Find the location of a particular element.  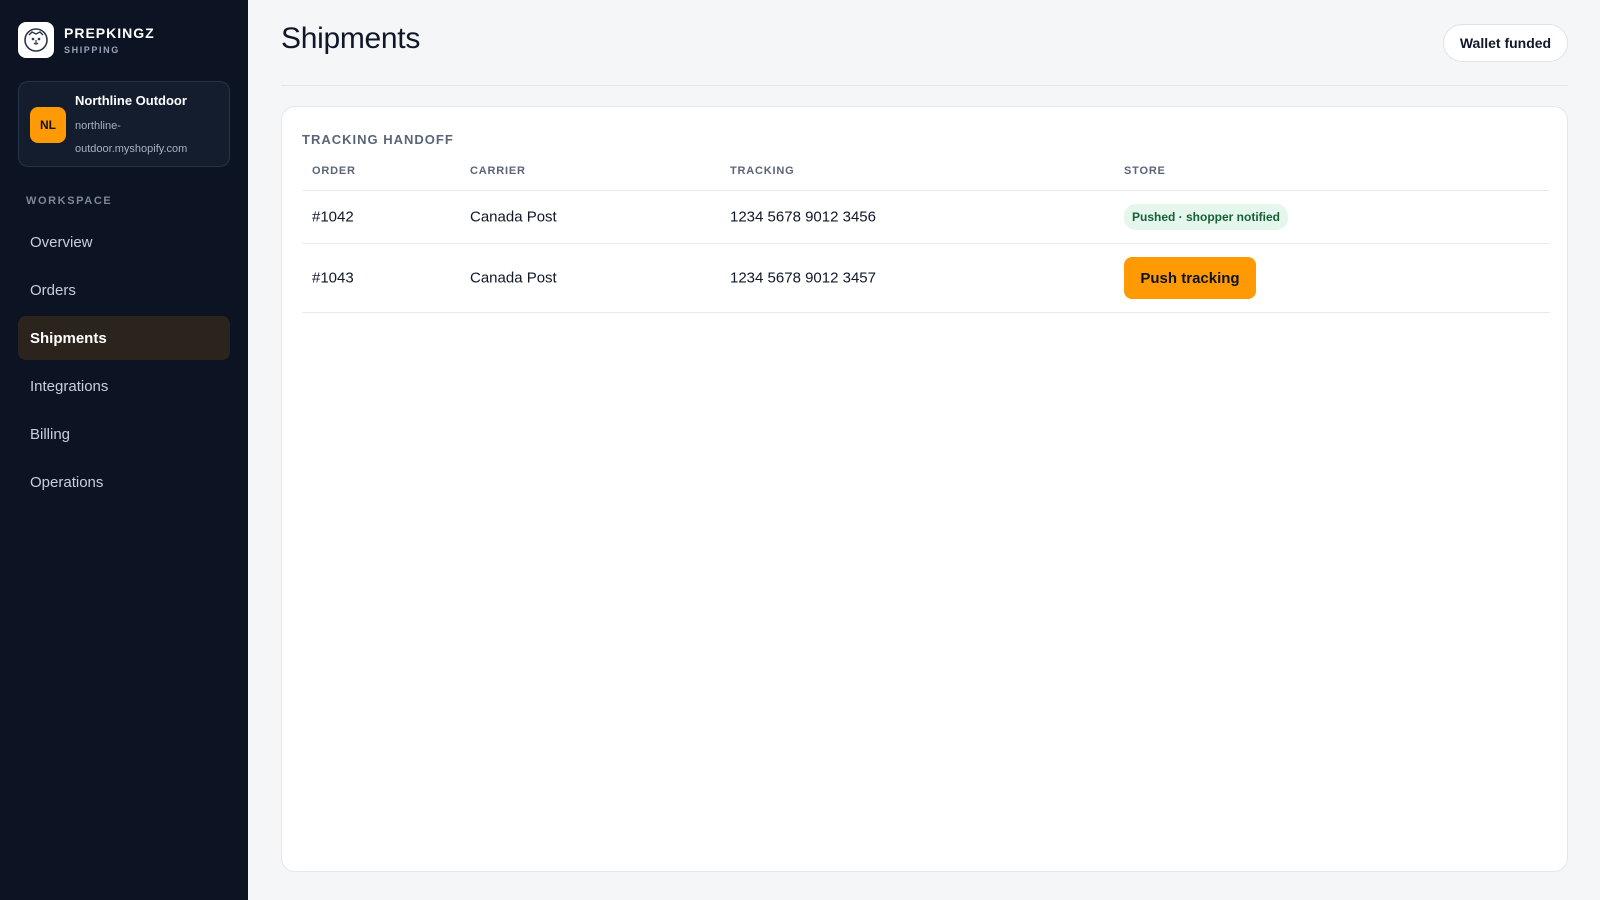

table-header: ORDER CARRIER TRACKING STORE is located at coordinates (925, 175).